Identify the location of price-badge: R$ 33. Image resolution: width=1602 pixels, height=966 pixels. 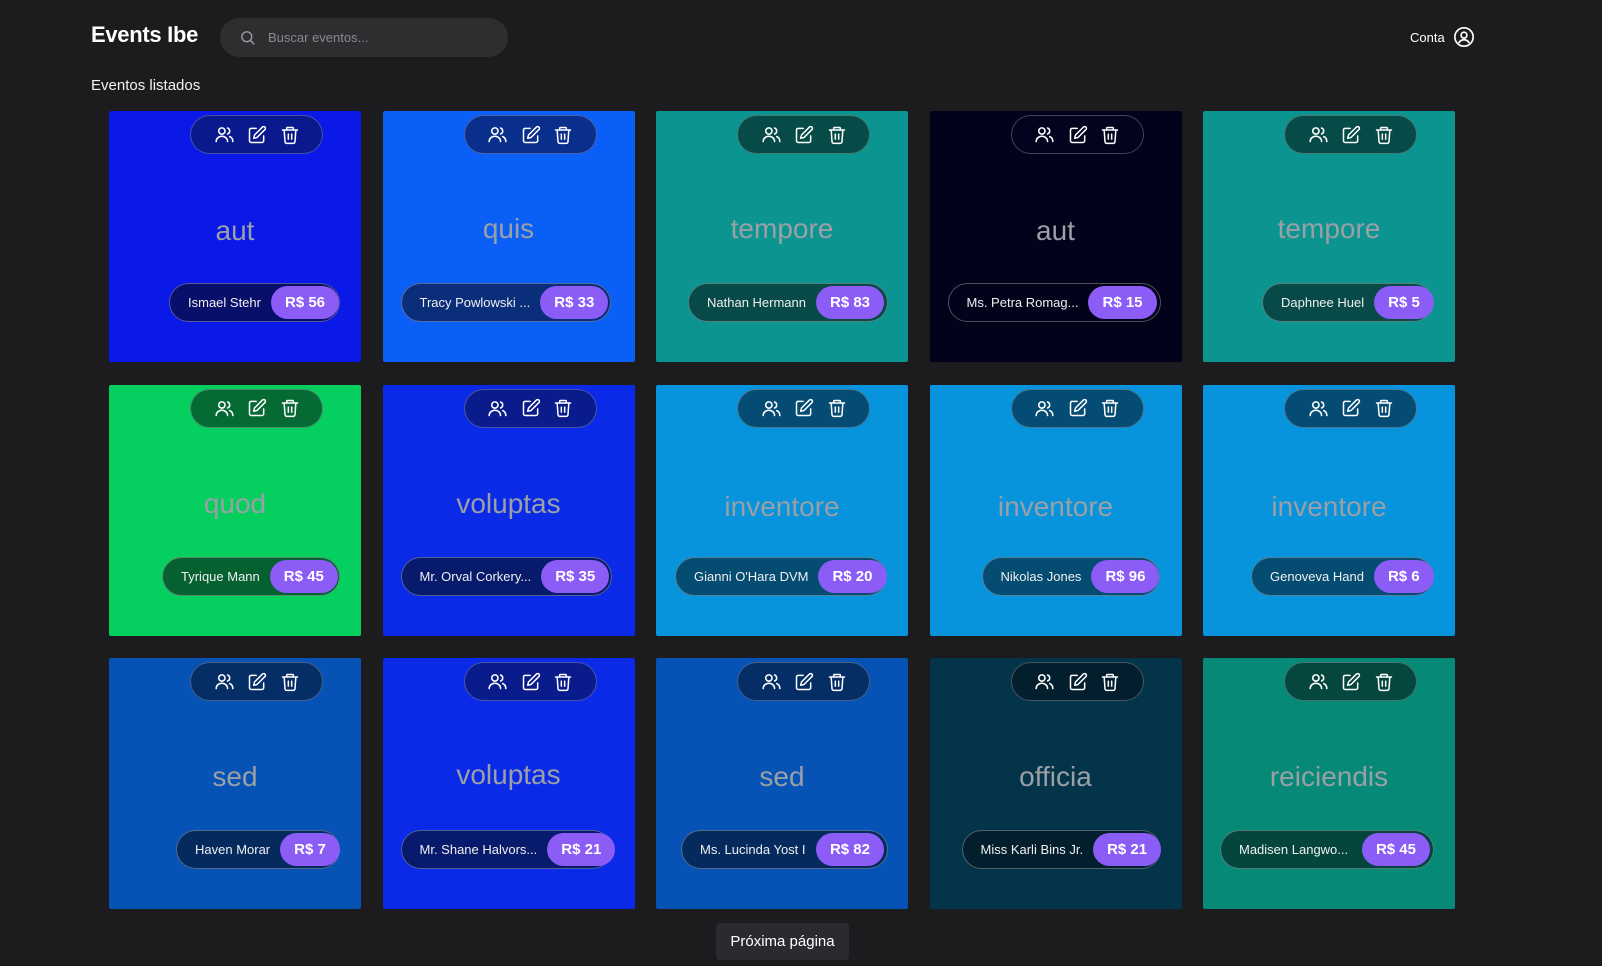
(574, 302).